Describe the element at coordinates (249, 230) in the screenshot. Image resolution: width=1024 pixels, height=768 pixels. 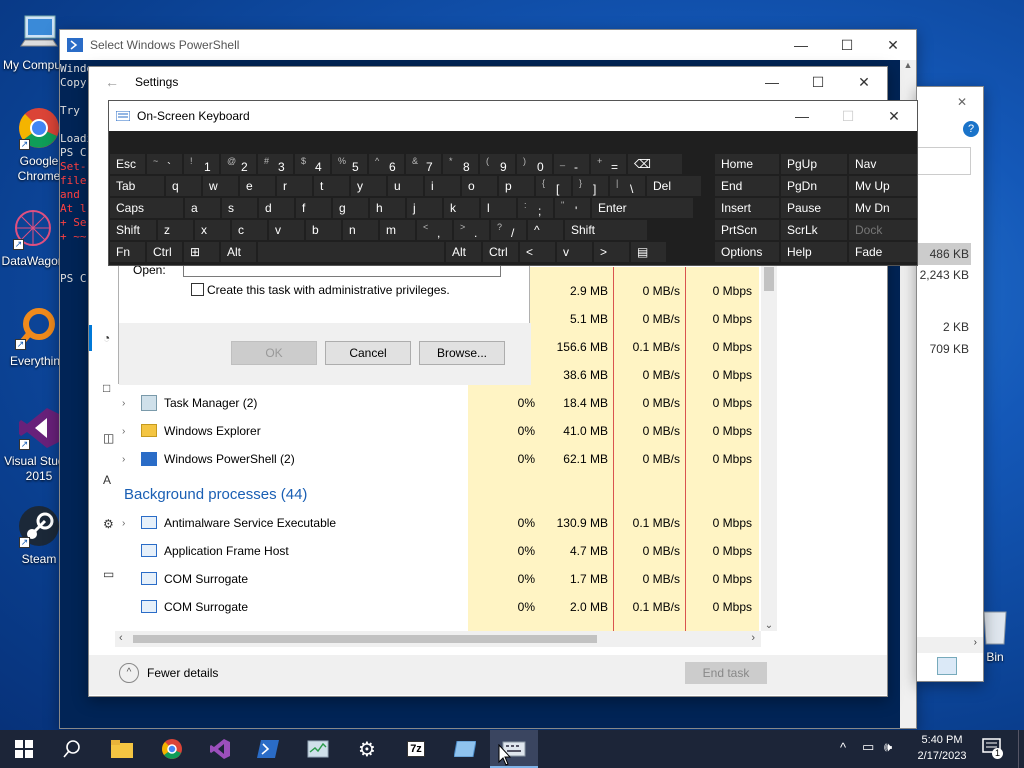
I see `osk-key: c` at that location.